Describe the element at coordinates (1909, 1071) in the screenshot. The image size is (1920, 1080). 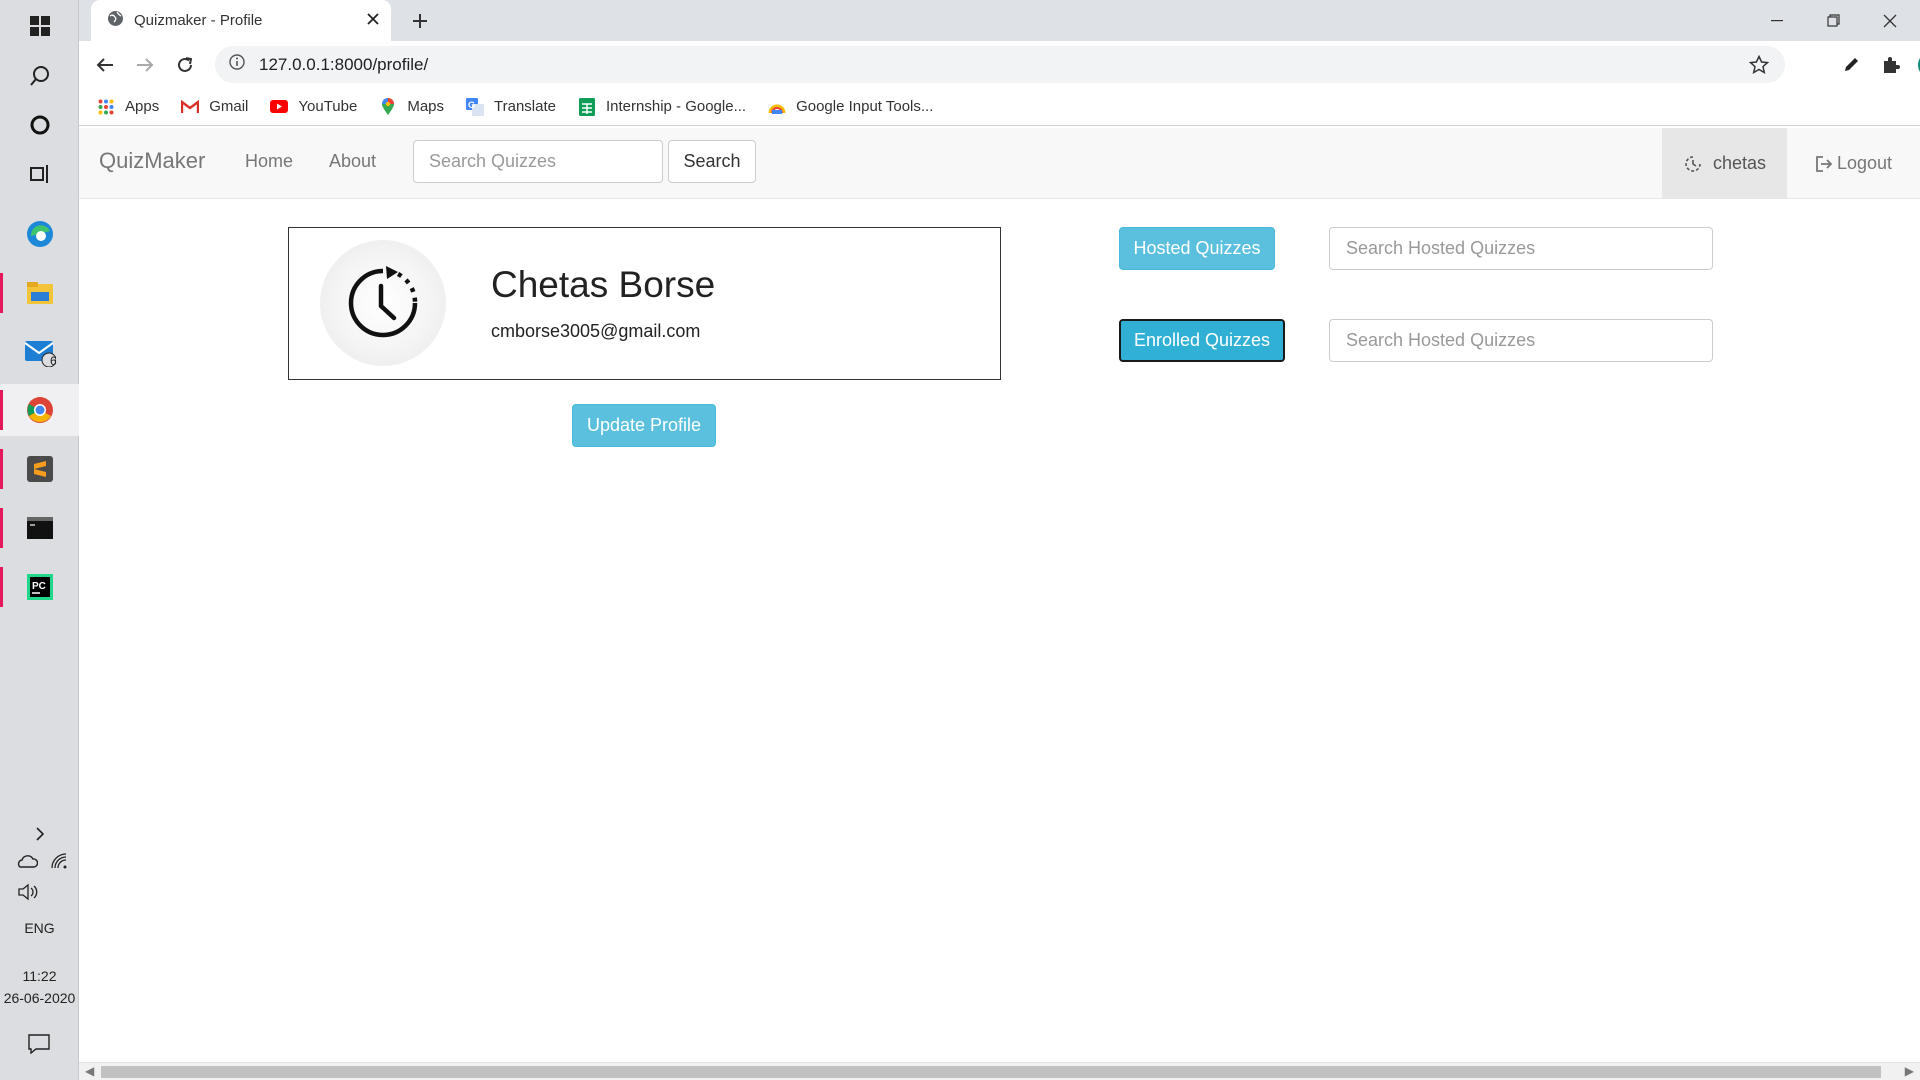
I see `scroll-right-icon: ▶` at that location.